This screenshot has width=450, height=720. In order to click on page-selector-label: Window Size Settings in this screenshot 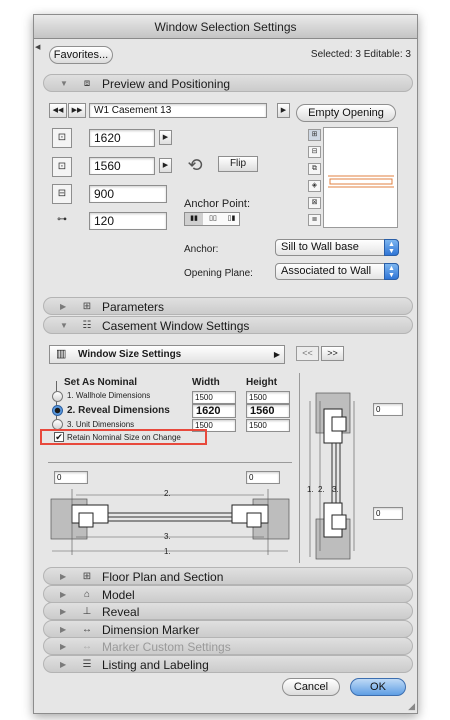, I will do `click(130, 354)`.